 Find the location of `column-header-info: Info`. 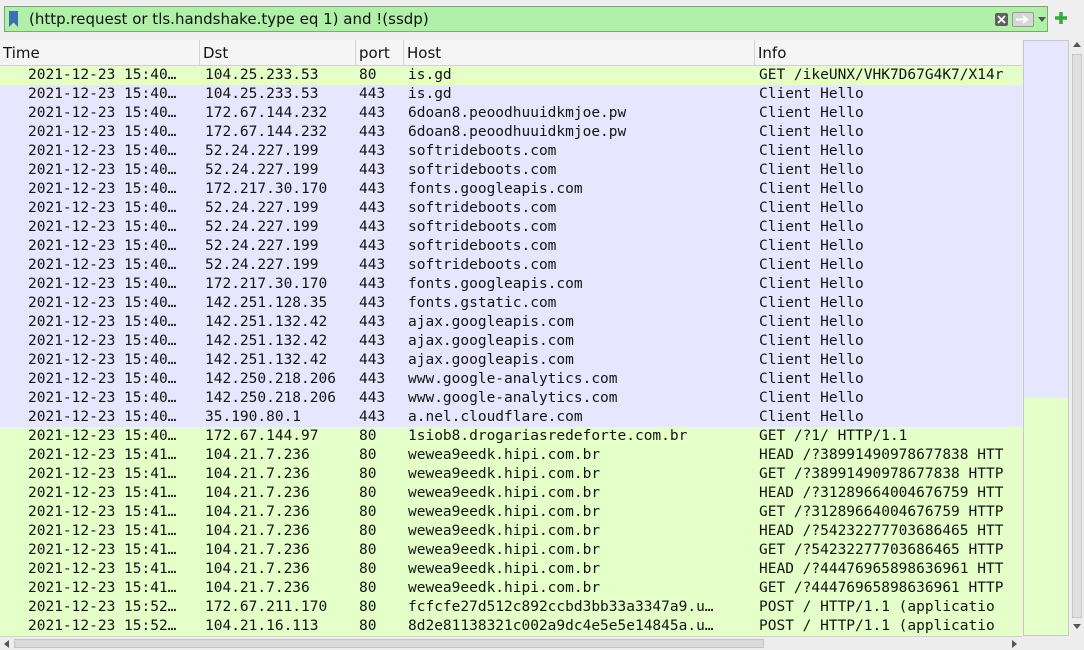

column-header-info: Info is located at coordinates (888, 53).